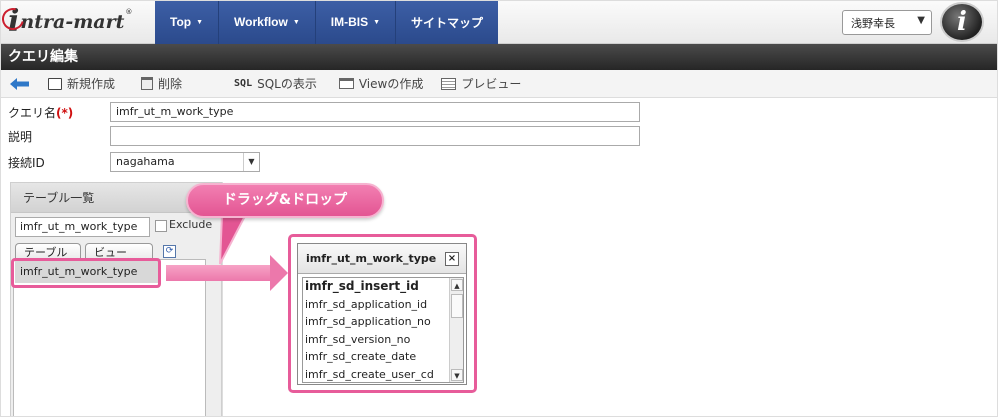 The height and width of the screenshot is (417, 998). What do you see at coordinates (187, 22) in the screenshot?
I see `nav-top: Top ▼` at bounding box center [187, 22].